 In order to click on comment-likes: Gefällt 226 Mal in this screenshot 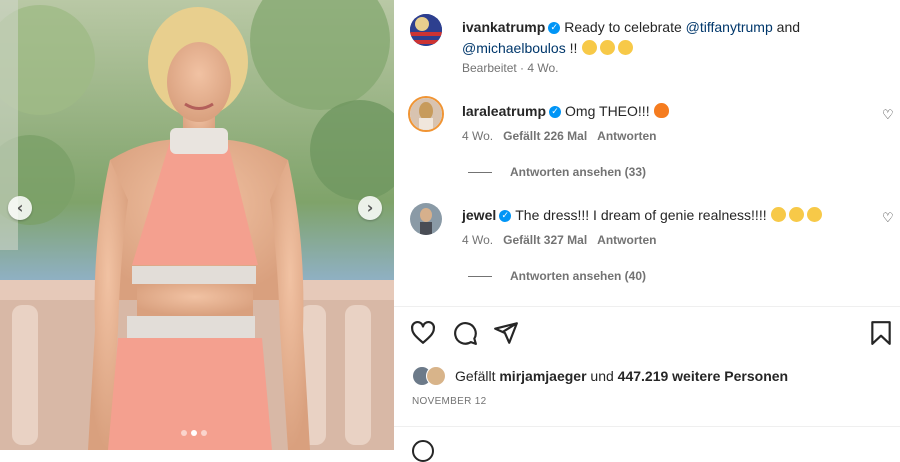, I will do `click(545, 136)`.